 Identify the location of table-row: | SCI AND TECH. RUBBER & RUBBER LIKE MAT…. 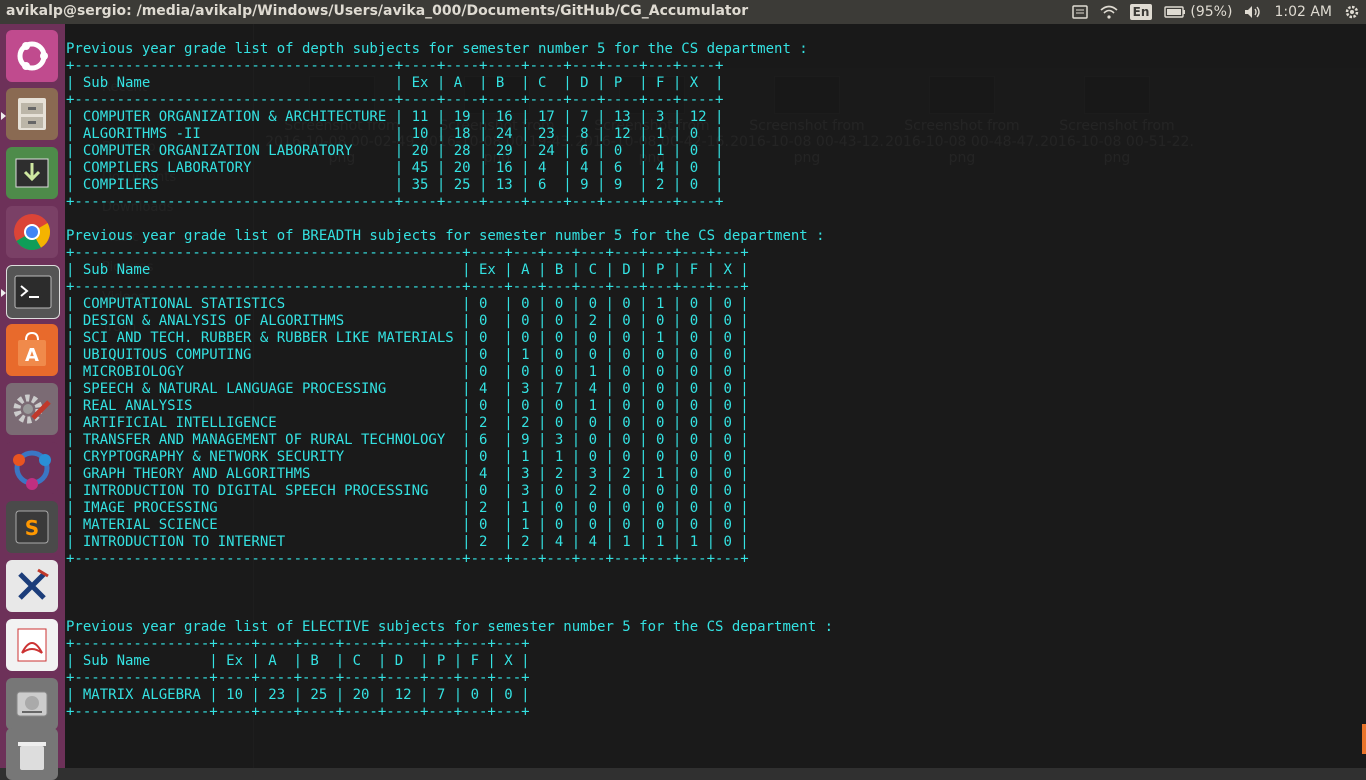
(407, 338).